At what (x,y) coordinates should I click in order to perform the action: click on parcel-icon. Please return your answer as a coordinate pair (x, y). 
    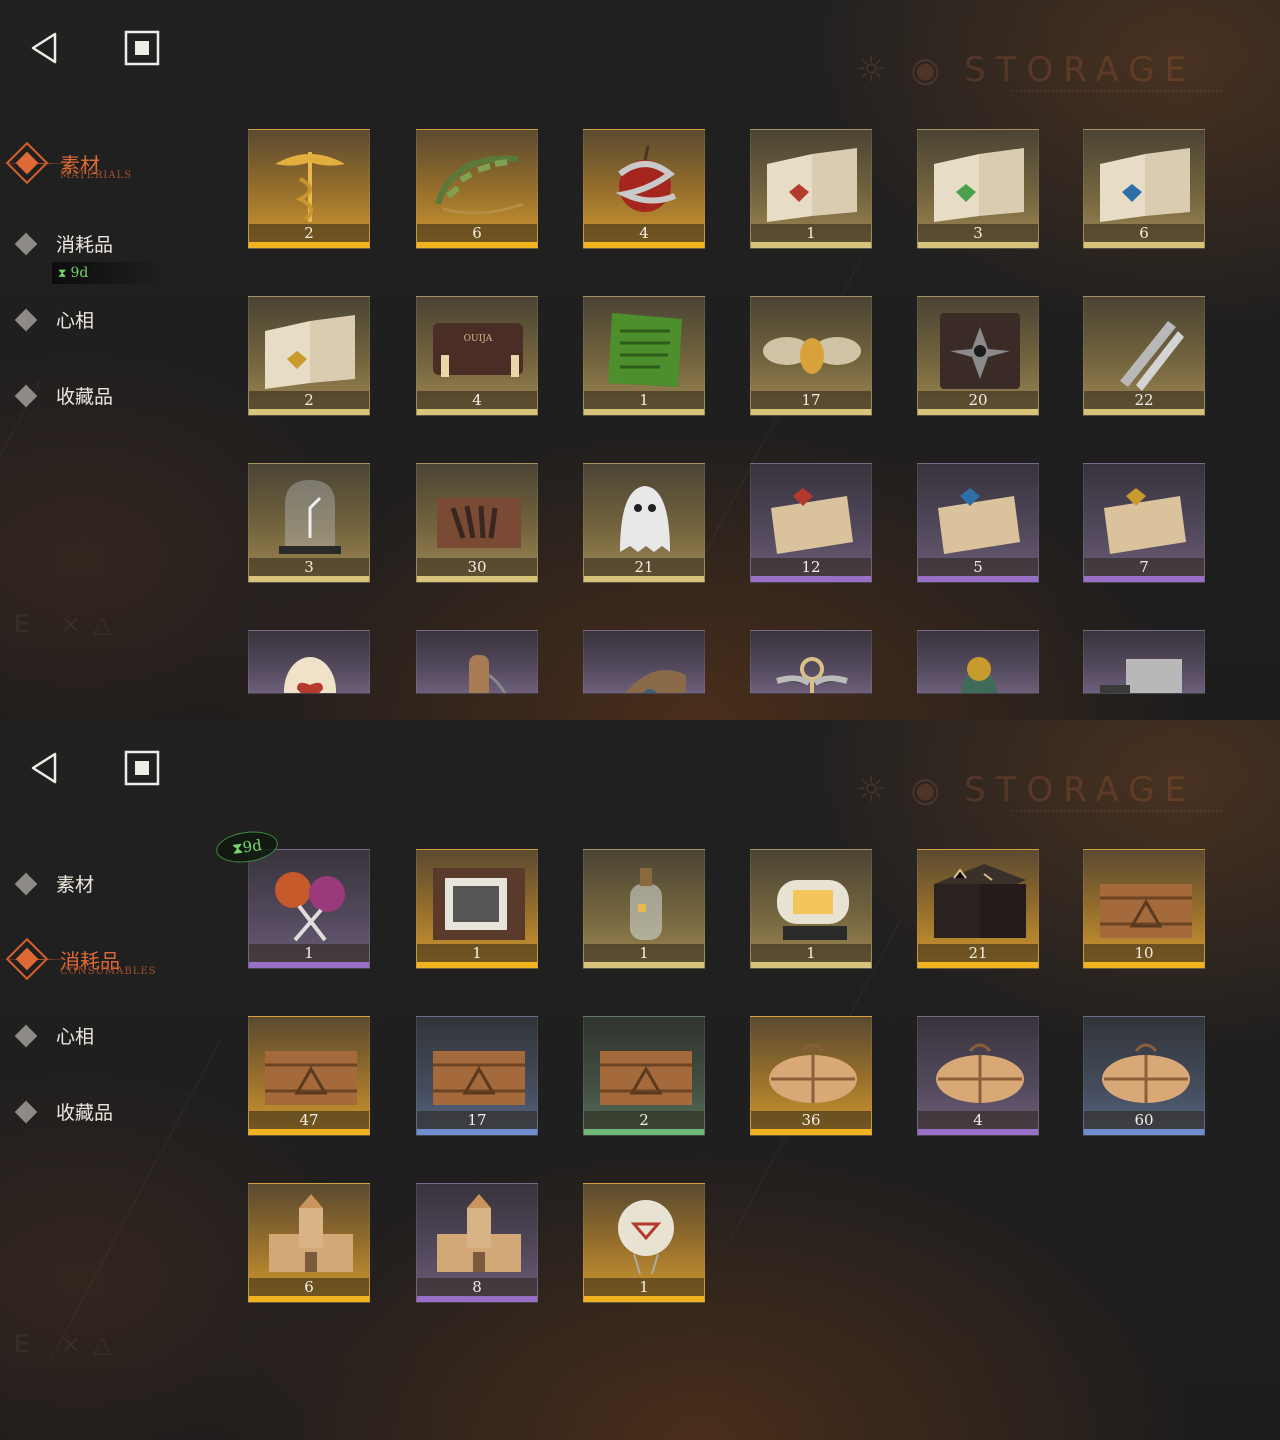
    Looking at the image, I should click on (813, 1073).